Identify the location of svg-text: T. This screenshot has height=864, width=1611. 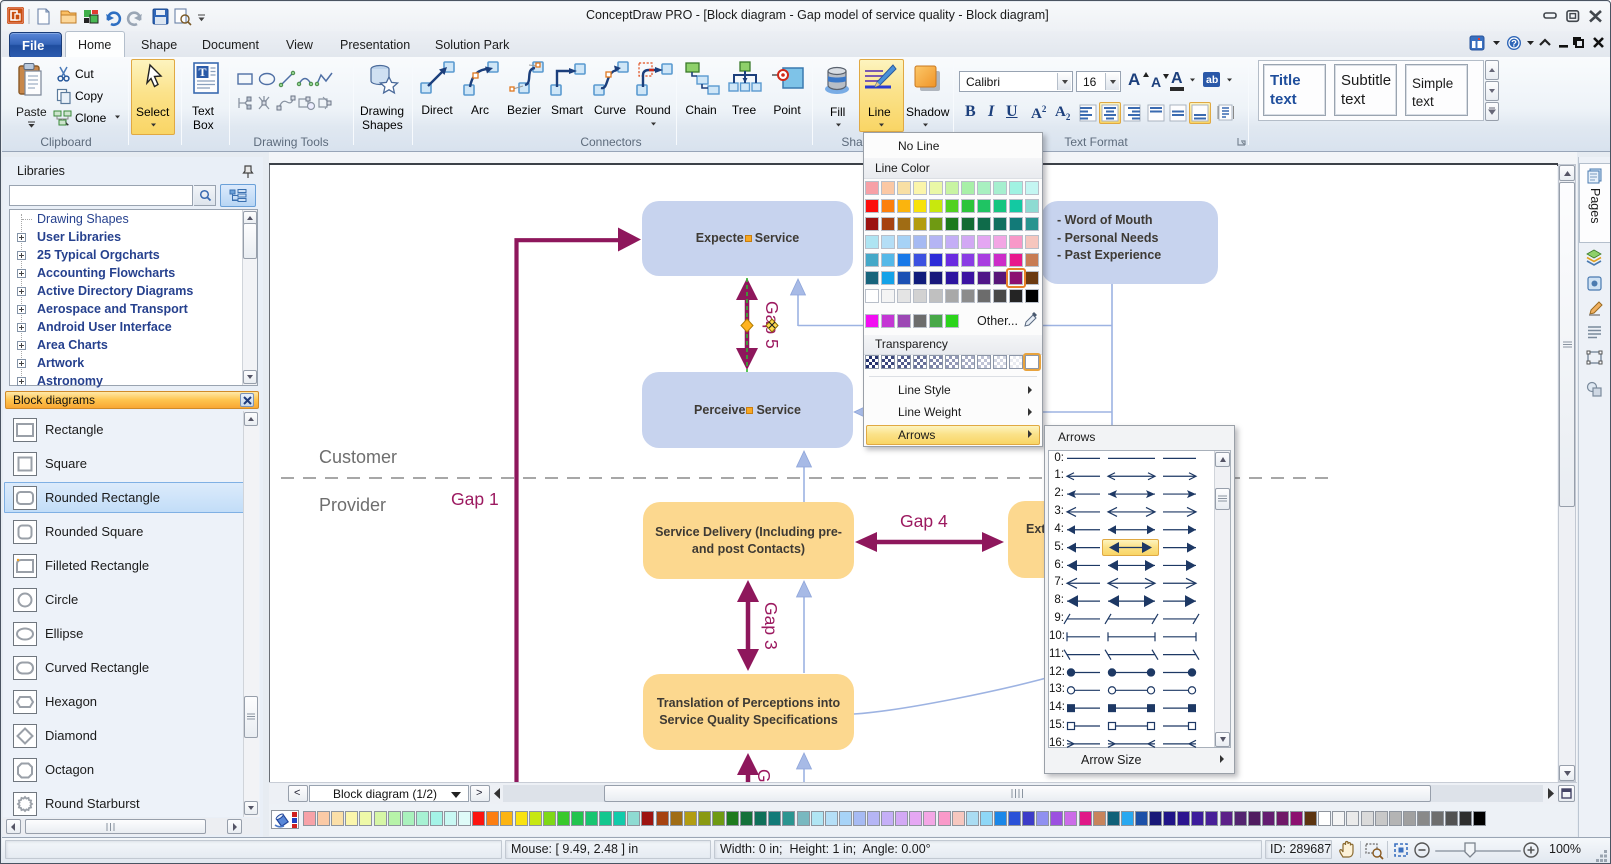
(202, 72).